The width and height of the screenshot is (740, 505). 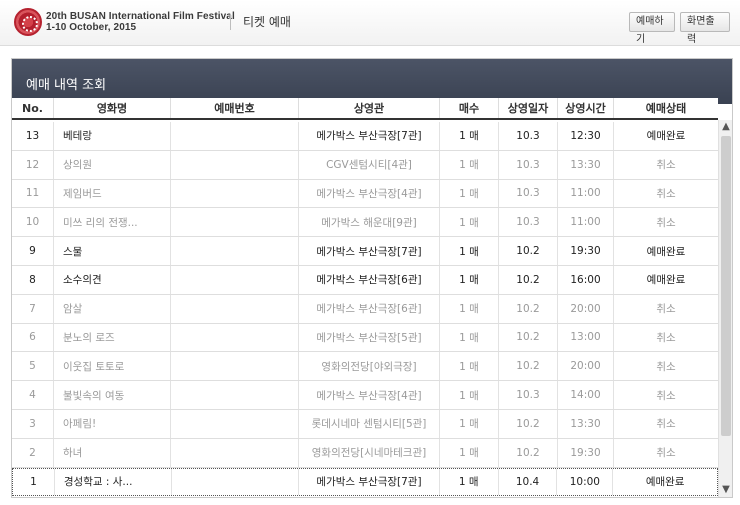 What do you see at coordinates (112, 395) in the screenshot?
I see `row-title: 불빛속의 여동` at bounding box center [112, 395].